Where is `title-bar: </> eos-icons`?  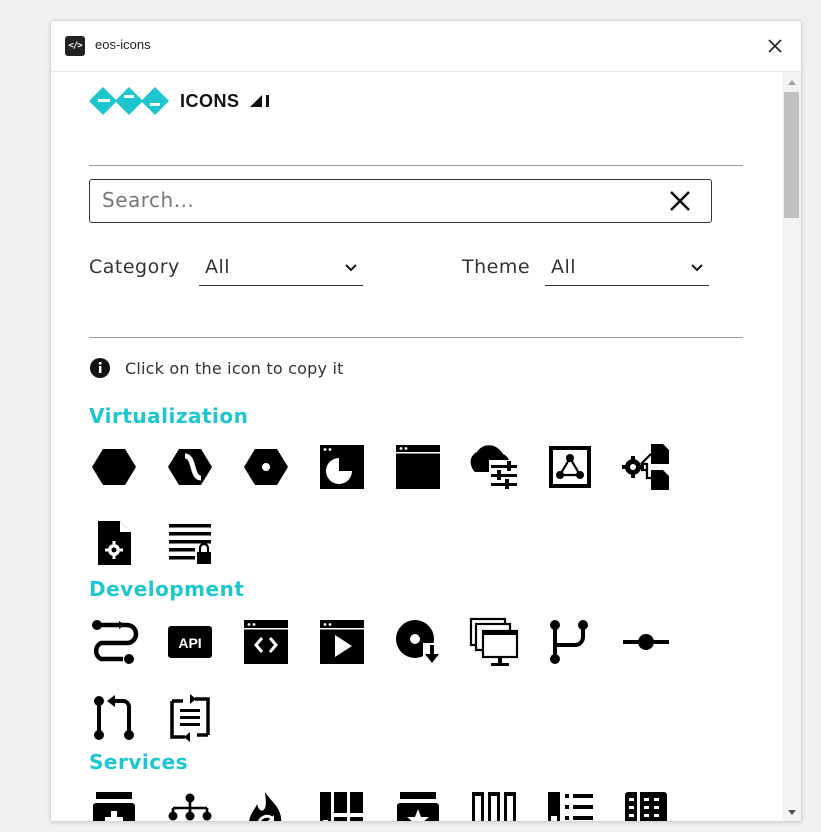
title-bar: </> eos-icons is located at coordinates (426, 46).